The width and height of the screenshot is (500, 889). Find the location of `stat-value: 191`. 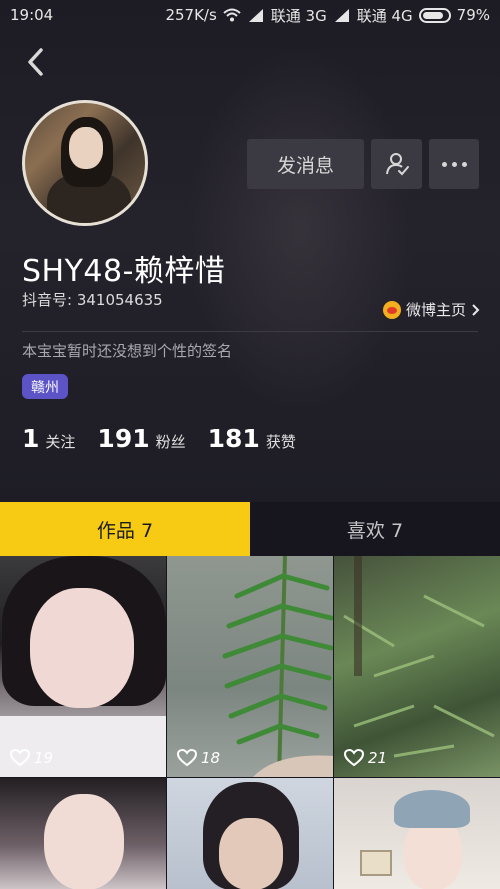

stat-value: 191 is located at coordinates (123, 438).